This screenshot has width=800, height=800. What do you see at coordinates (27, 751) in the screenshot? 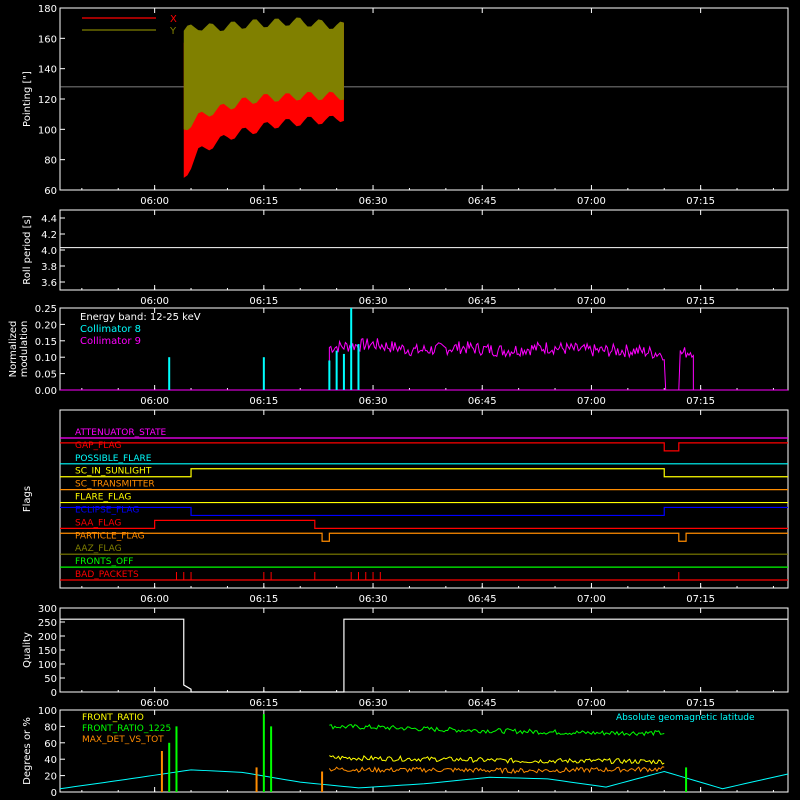
I see `y-axis-label: Degrees or %` at bounding box center [27, 751].